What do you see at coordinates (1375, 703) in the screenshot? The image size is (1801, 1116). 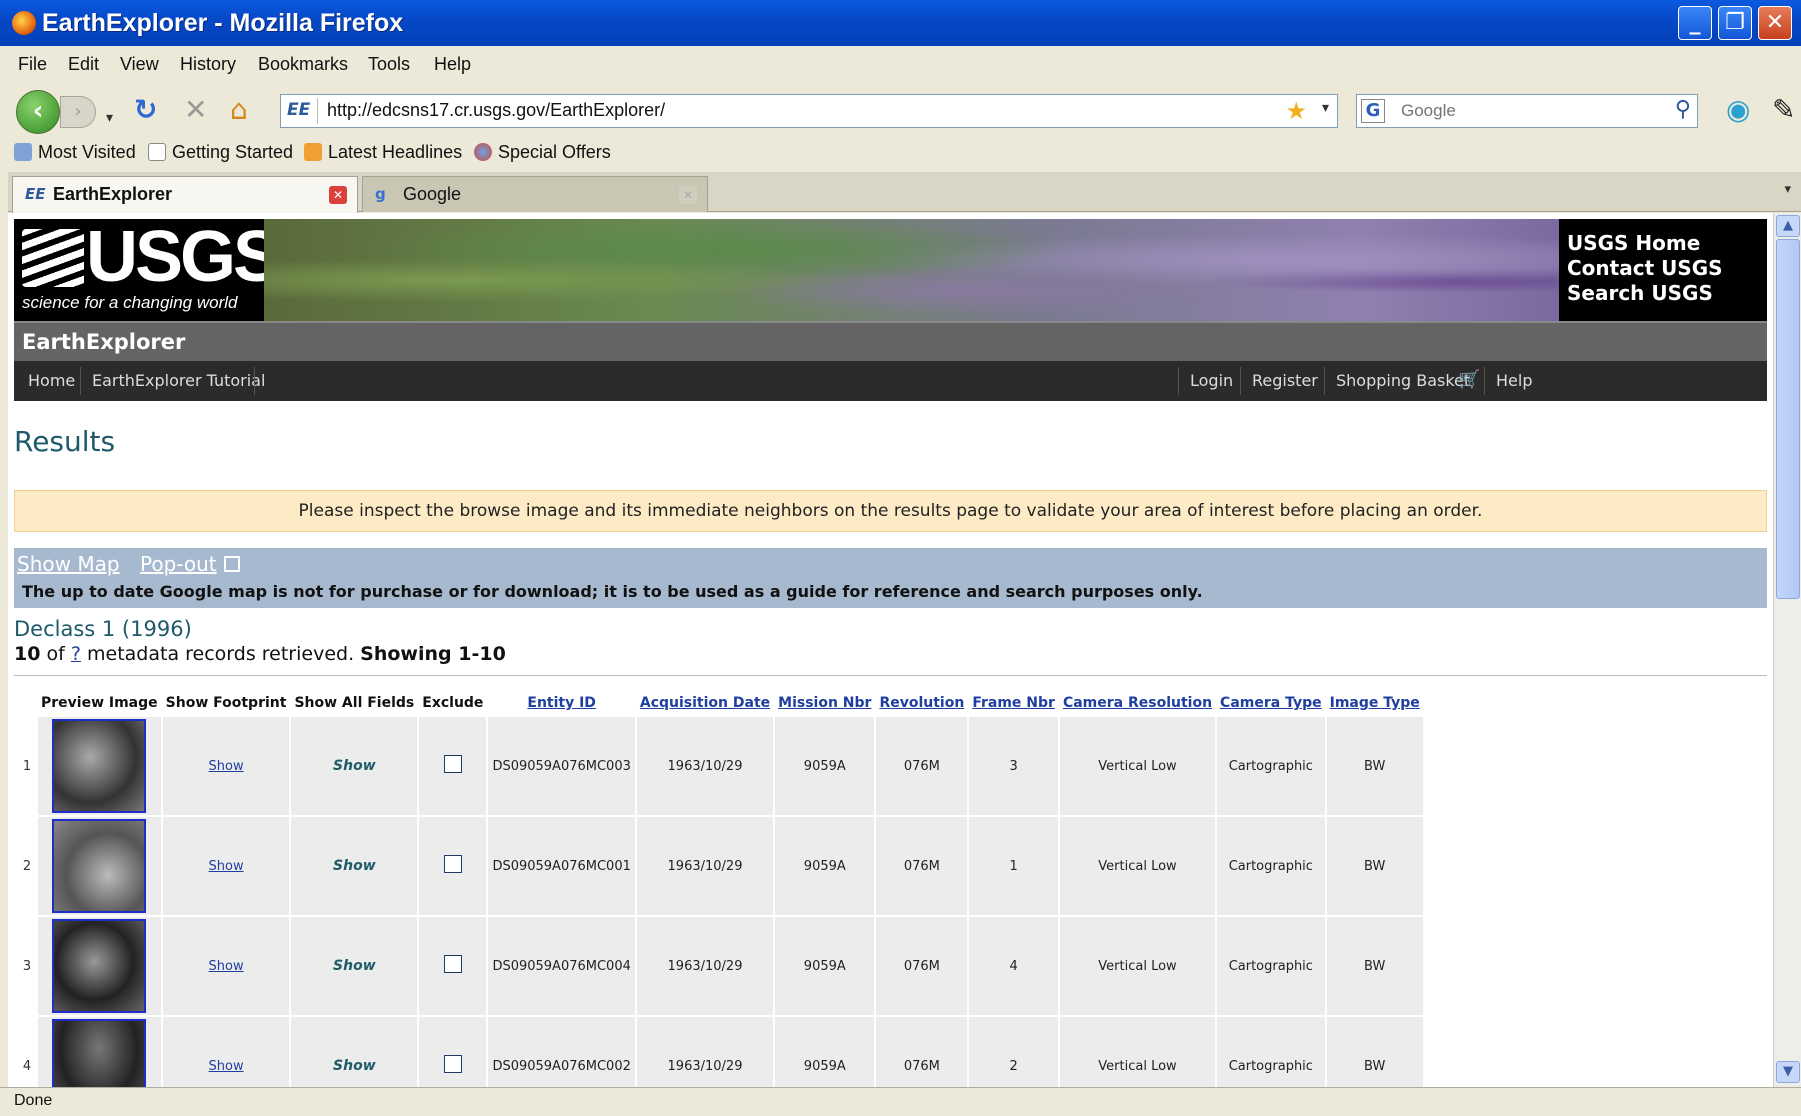 I see `sort-image-type: Image Type` at bounding box center [1375, 703].